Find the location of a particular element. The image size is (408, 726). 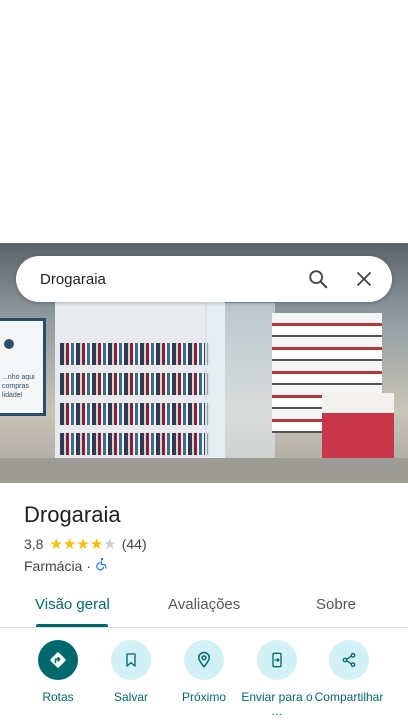

star-empty-icon: ★ is located at coordinates (110, 544).